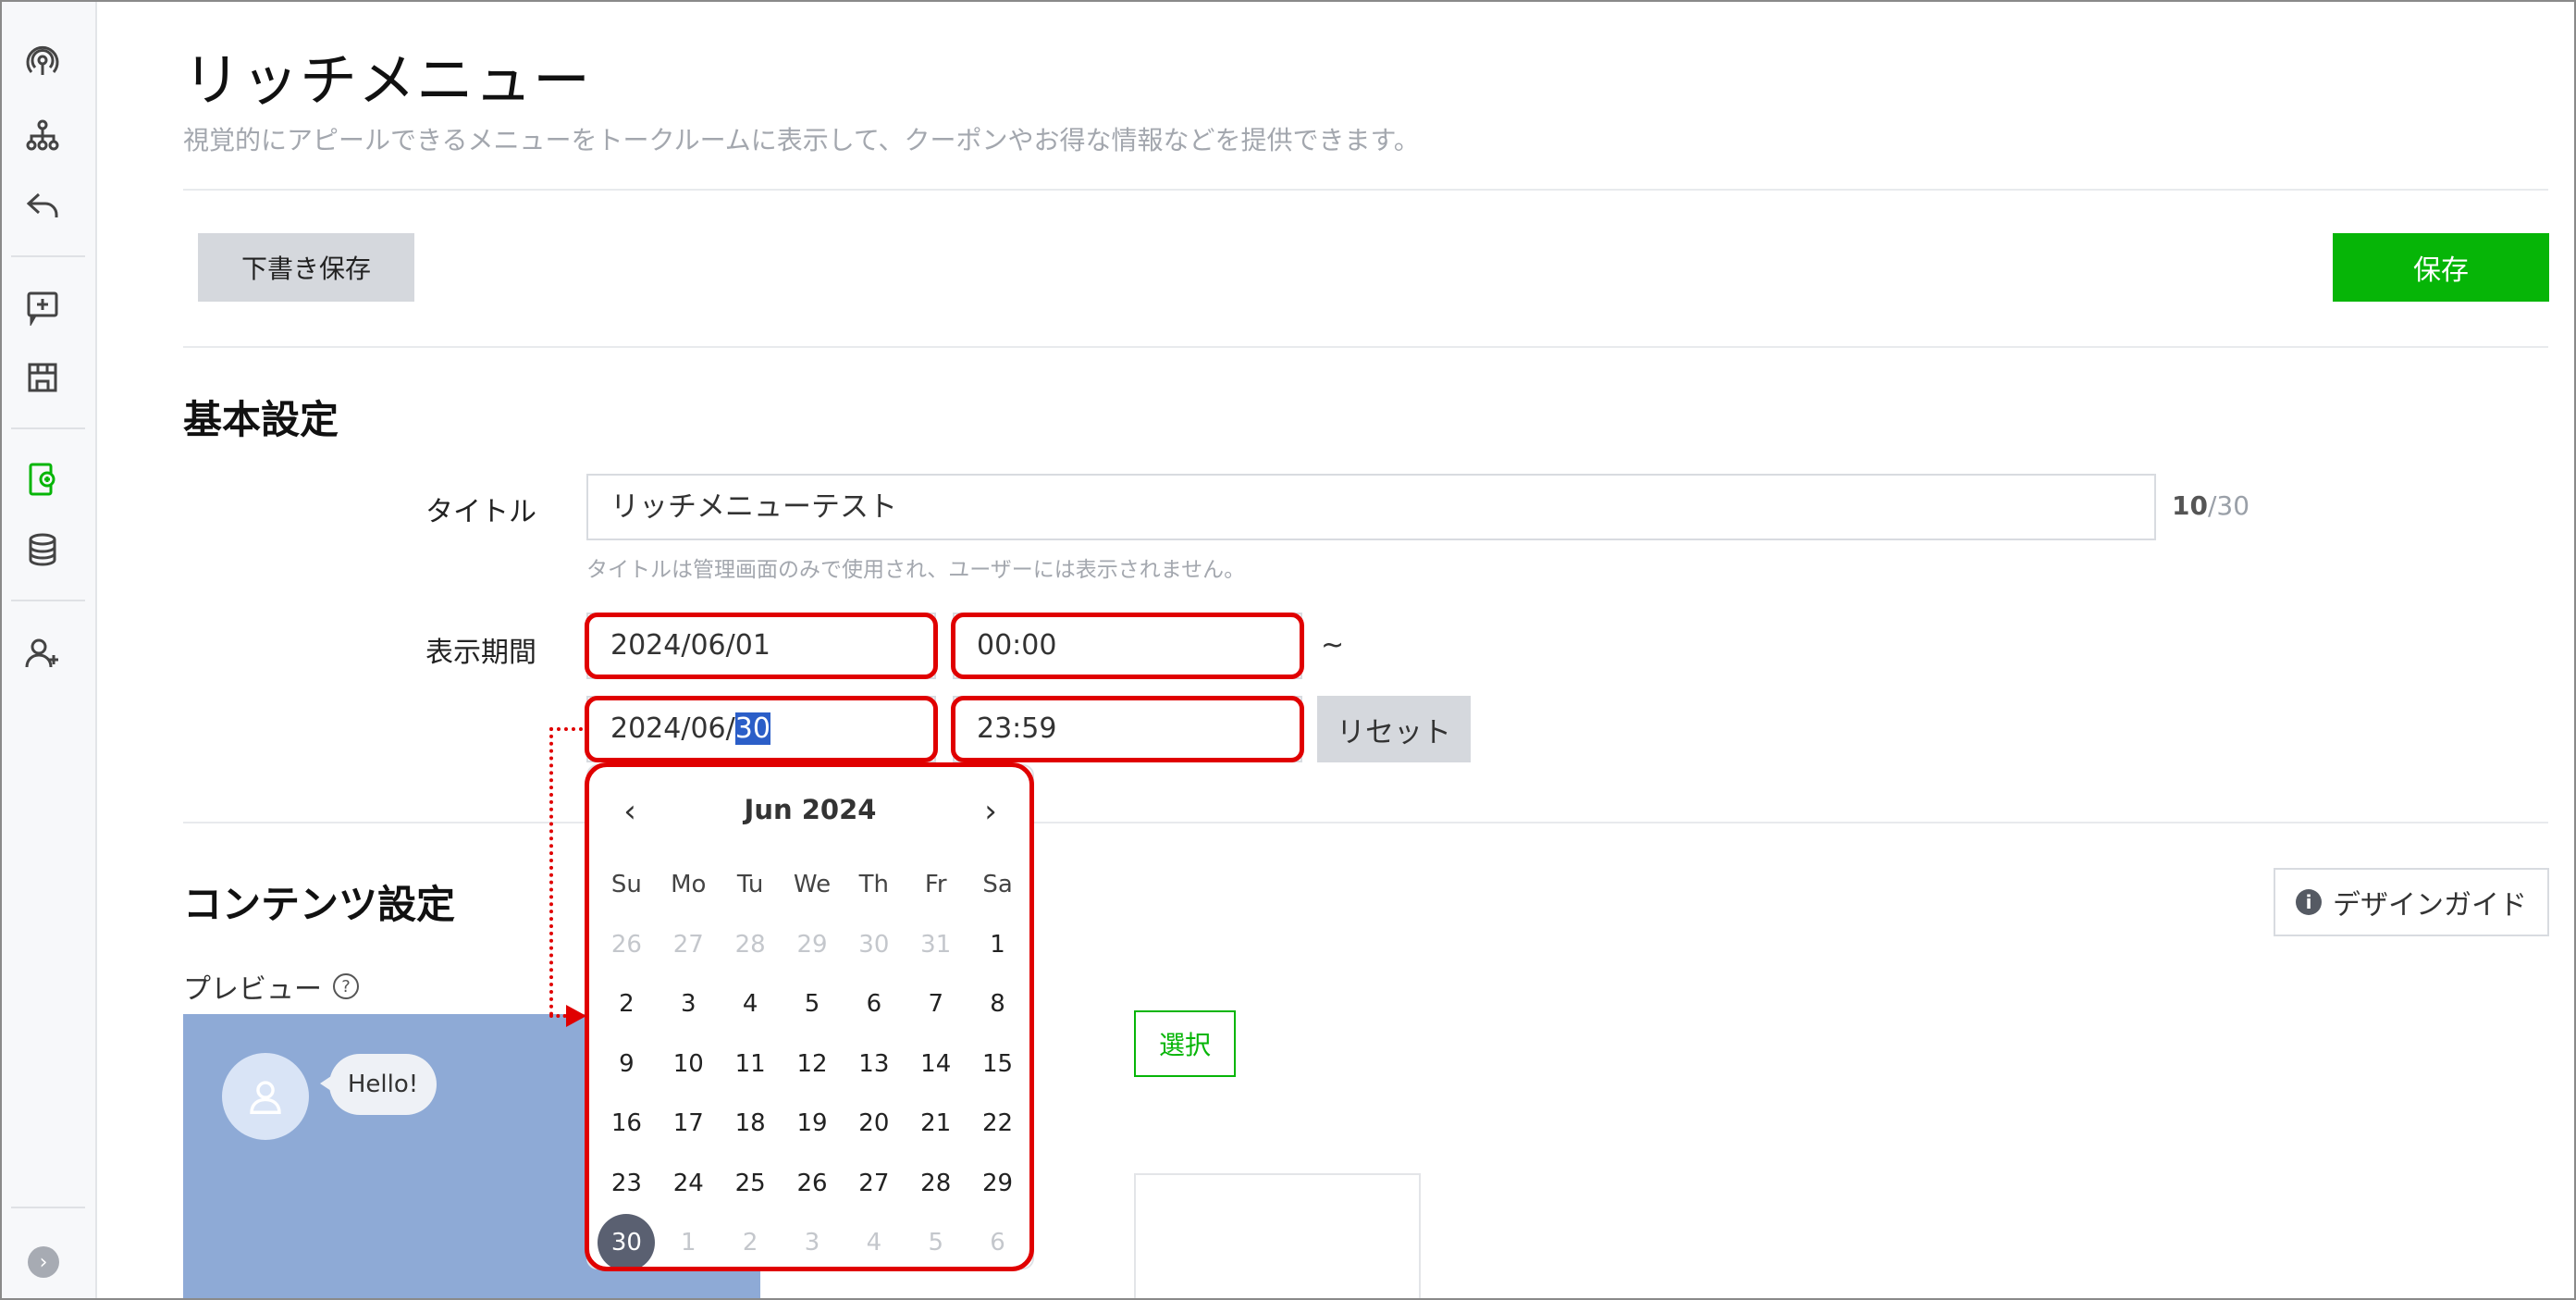  I want to click on calendar-day: 14, so click(936, 1064).